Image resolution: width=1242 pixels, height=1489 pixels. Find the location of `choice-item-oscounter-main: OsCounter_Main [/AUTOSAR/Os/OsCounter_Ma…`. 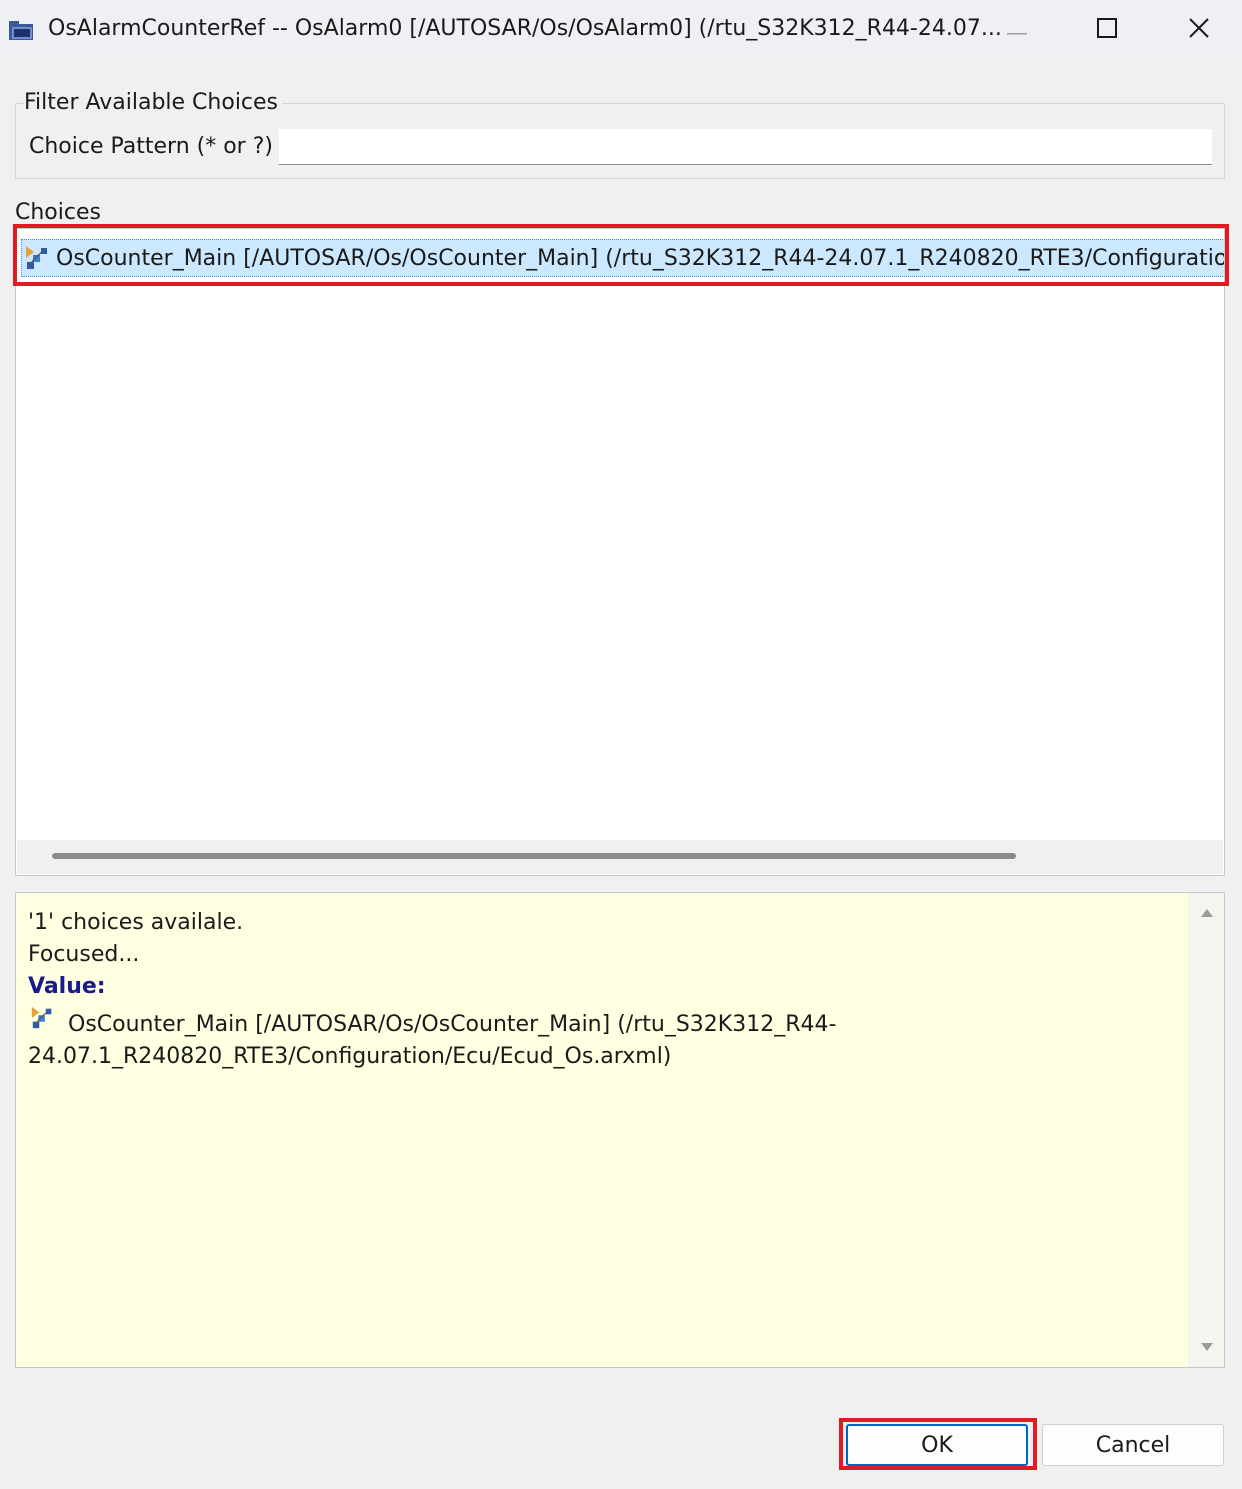

choice-item-oscounter-main: OsCounter_Main [/AUTOSAR/Os/OsCounter_Ma… is located at coordinates (622, 258).